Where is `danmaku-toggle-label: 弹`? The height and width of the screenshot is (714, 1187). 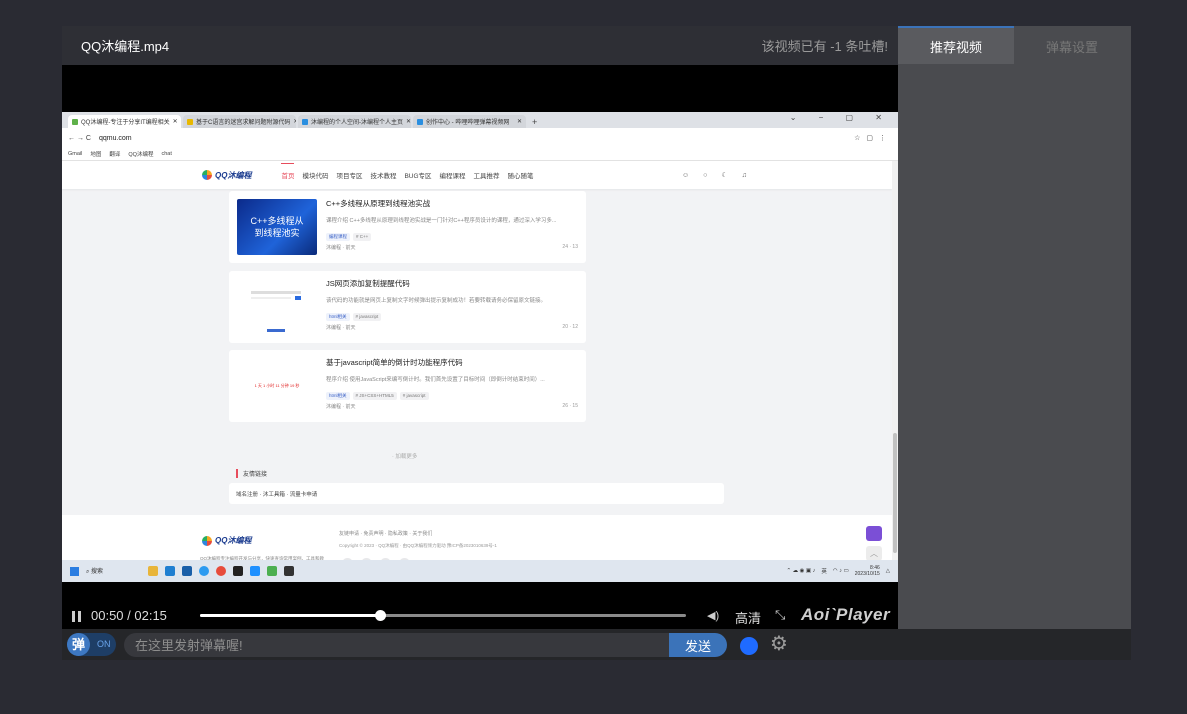 danmaku-toggle-label: 弹 is located at coordinates (78, 644).